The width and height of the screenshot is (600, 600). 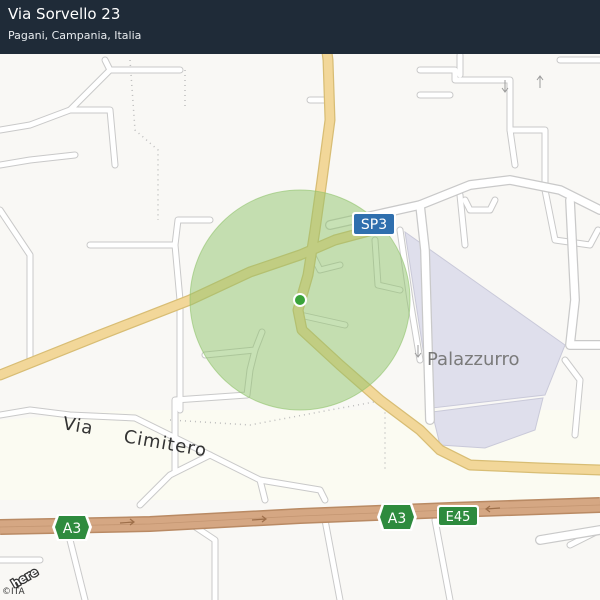 I want to click on route-shield-e45: E45, so click(x=458, y=516).